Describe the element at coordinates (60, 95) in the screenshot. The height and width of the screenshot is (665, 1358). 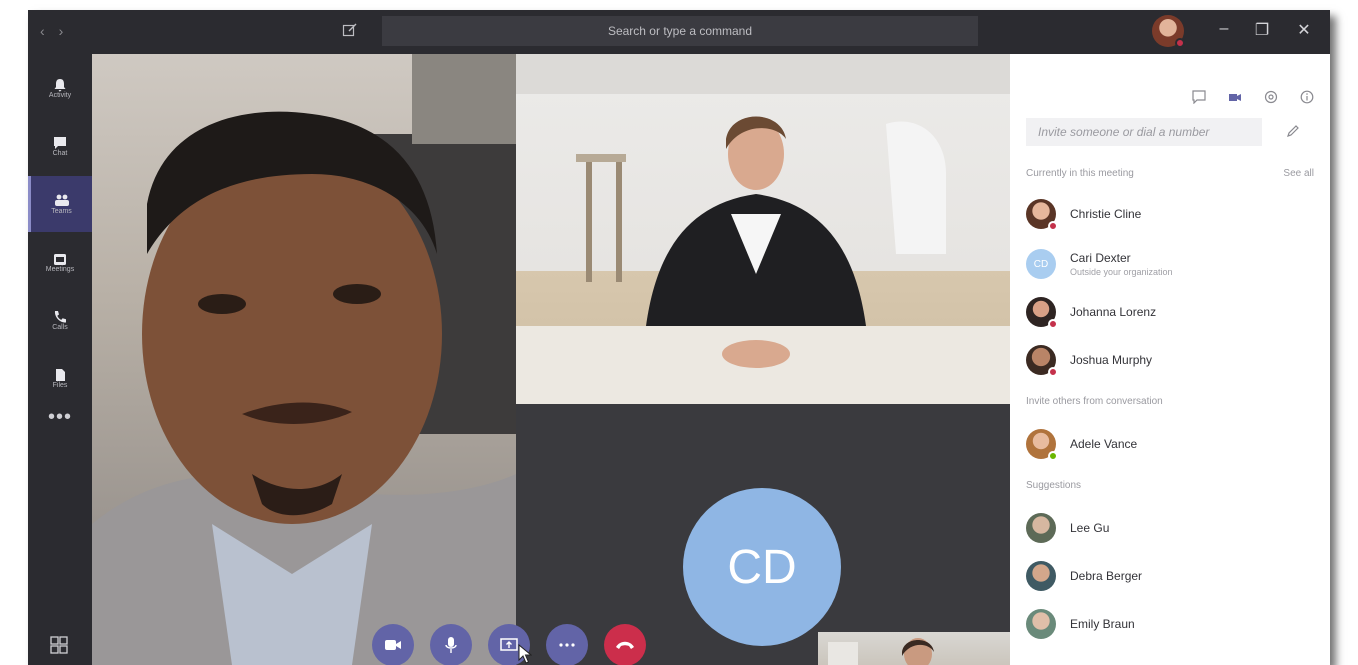
I see `rail-label: Activity` at that location.